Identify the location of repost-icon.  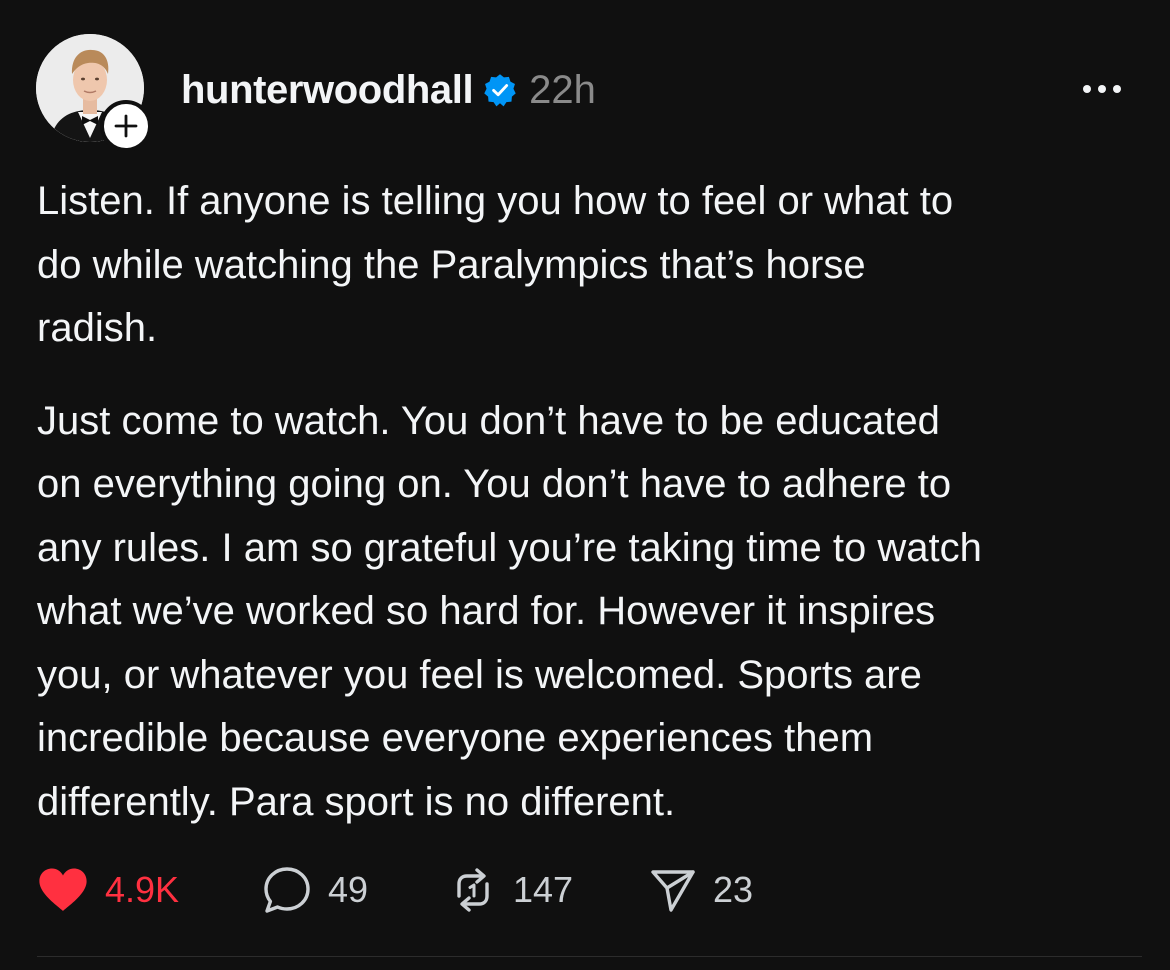
(473, 890).